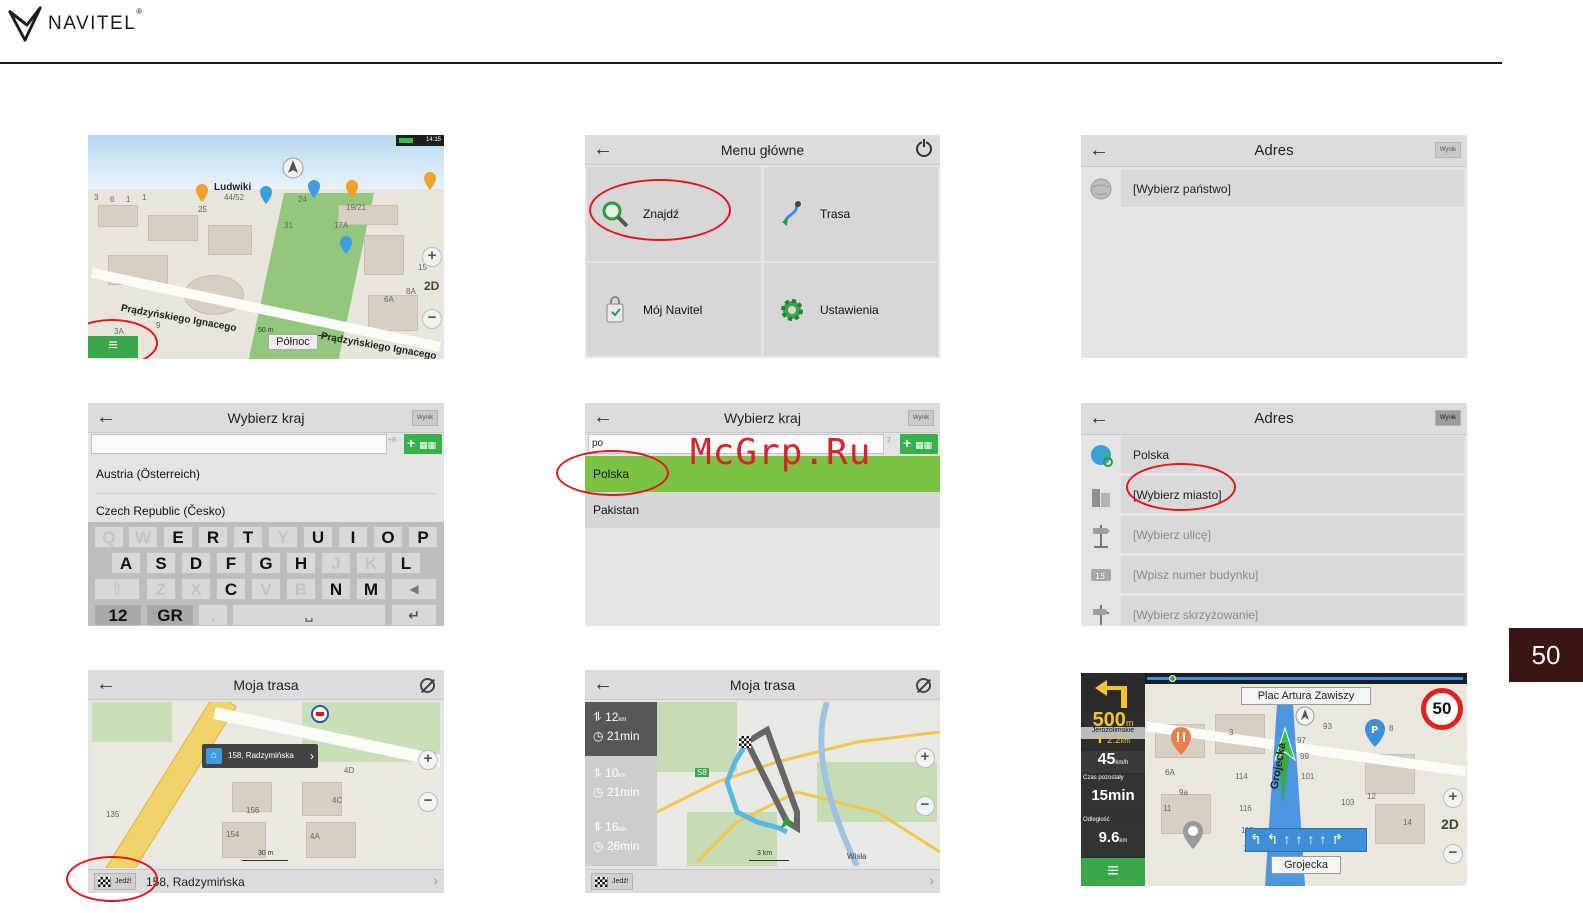  I want to click on pharmacy-pin-icon, so click(1193, 835).